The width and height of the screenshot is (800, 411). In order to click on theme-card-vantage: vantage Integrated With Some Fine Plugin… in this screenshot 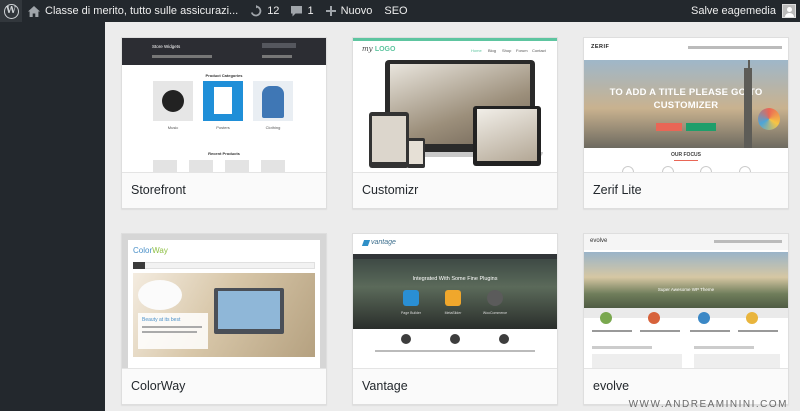, I will do `click(455, 319)`.